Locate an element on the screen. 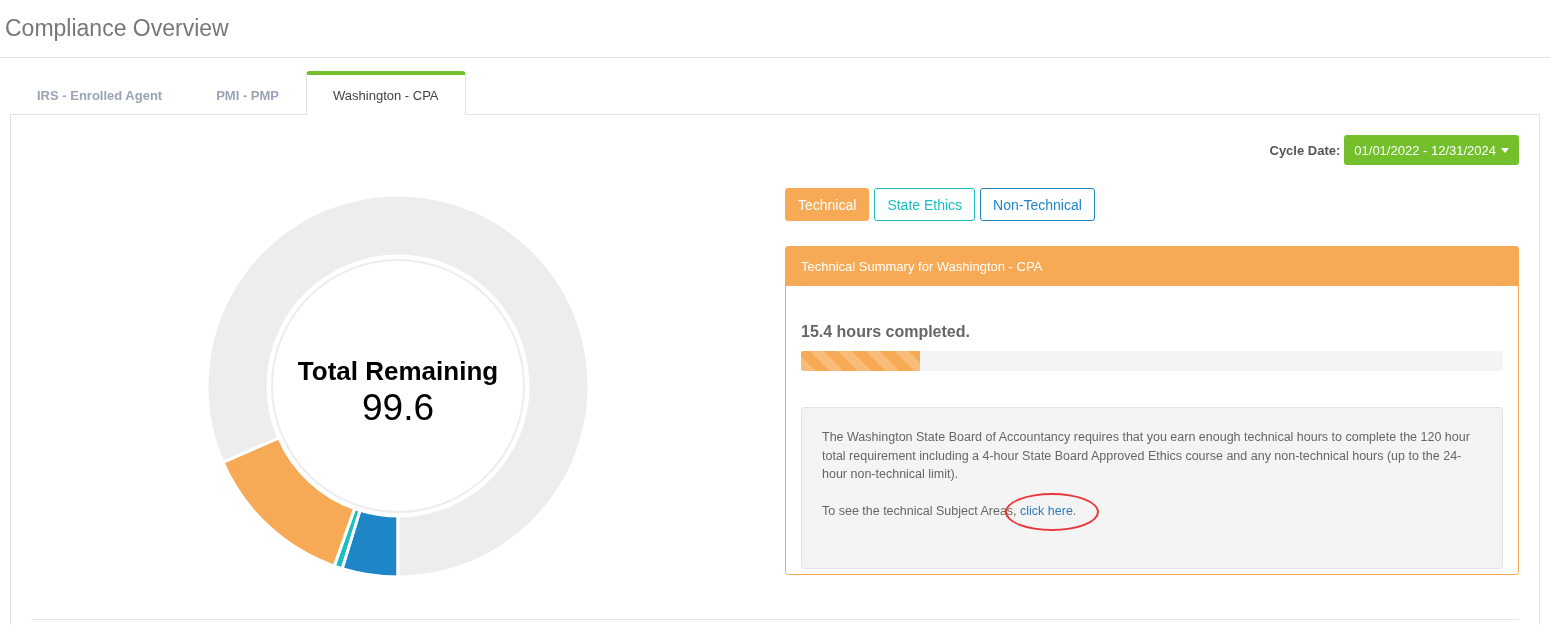 Image resolution: width=1550 pixels, height=625 pixels. donut-title: Total Remaining is located at coordinates (398, 371).